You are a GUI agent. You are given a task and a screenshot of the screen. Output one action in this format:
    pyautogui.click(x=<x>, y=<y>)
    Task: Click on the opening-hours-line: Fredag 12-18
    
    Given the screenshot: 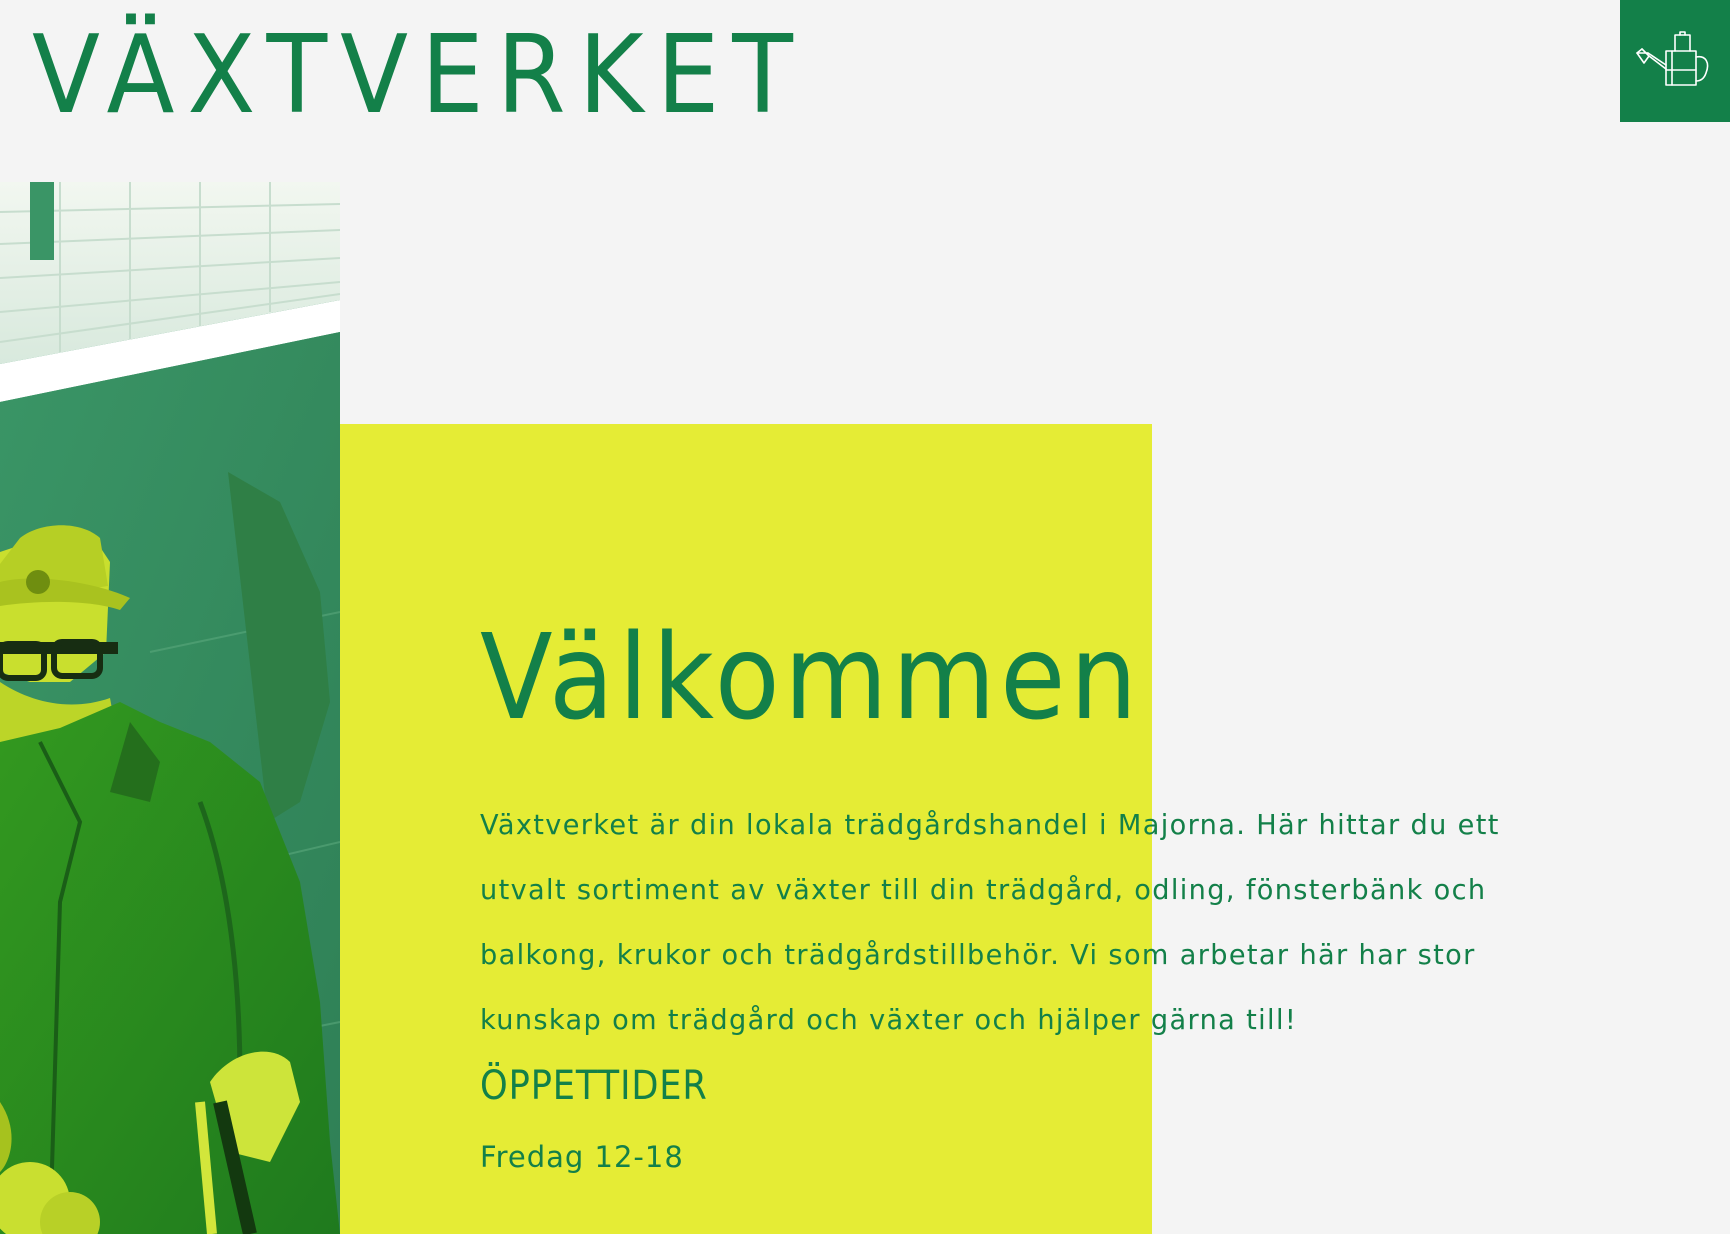 What is the action you would take?
    pyautogui.click(x=582, y=1157)
    